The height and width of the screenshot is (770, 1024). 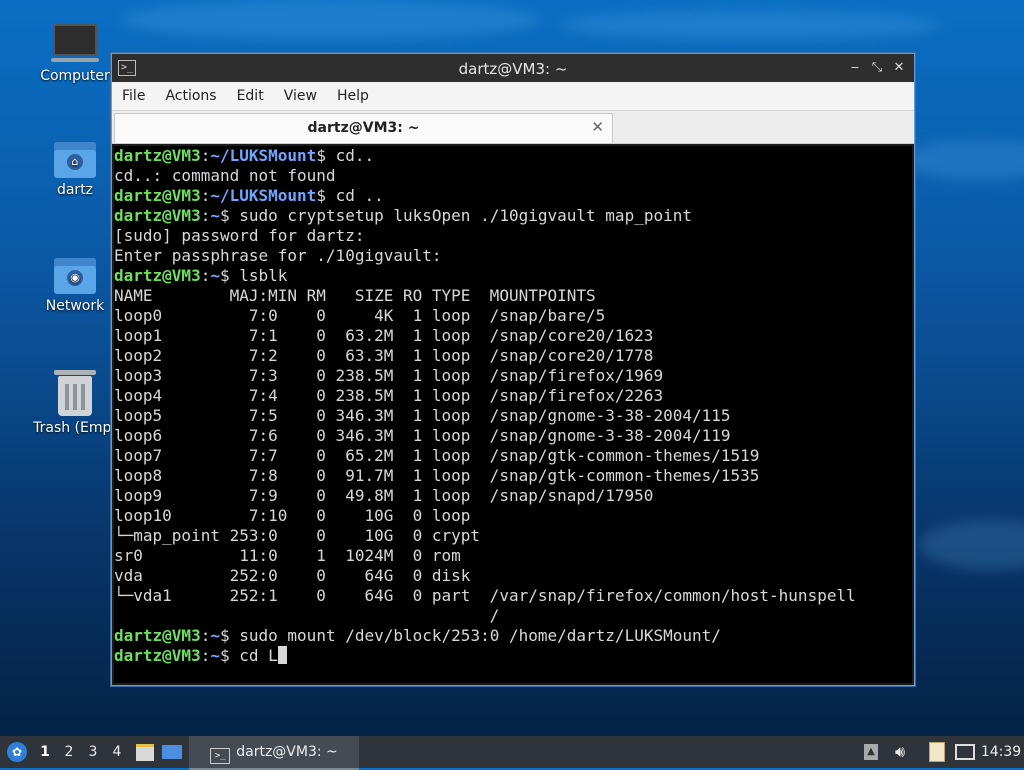 I want to click on window-title: dartz@VM3: ~, so click(x=513, y=69).